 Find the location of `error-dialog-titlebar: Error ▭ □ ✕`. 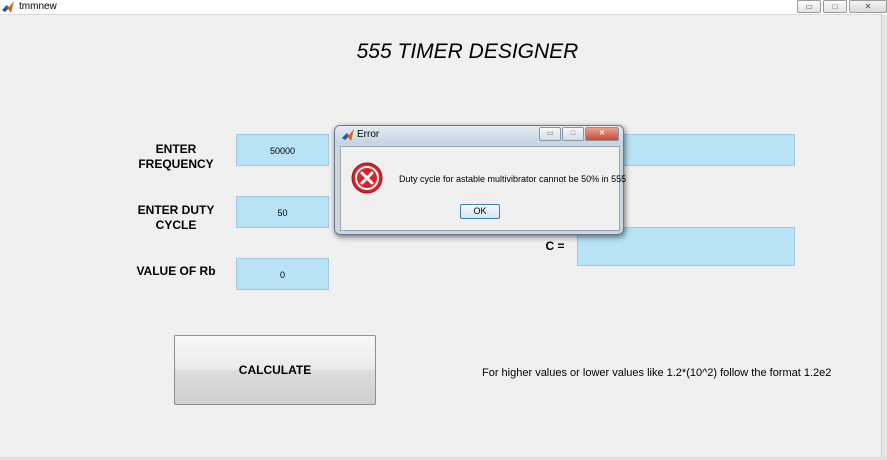

error-dialog-titlebar: Error ▭ □ ✕ is located at coordinates (479, 135).